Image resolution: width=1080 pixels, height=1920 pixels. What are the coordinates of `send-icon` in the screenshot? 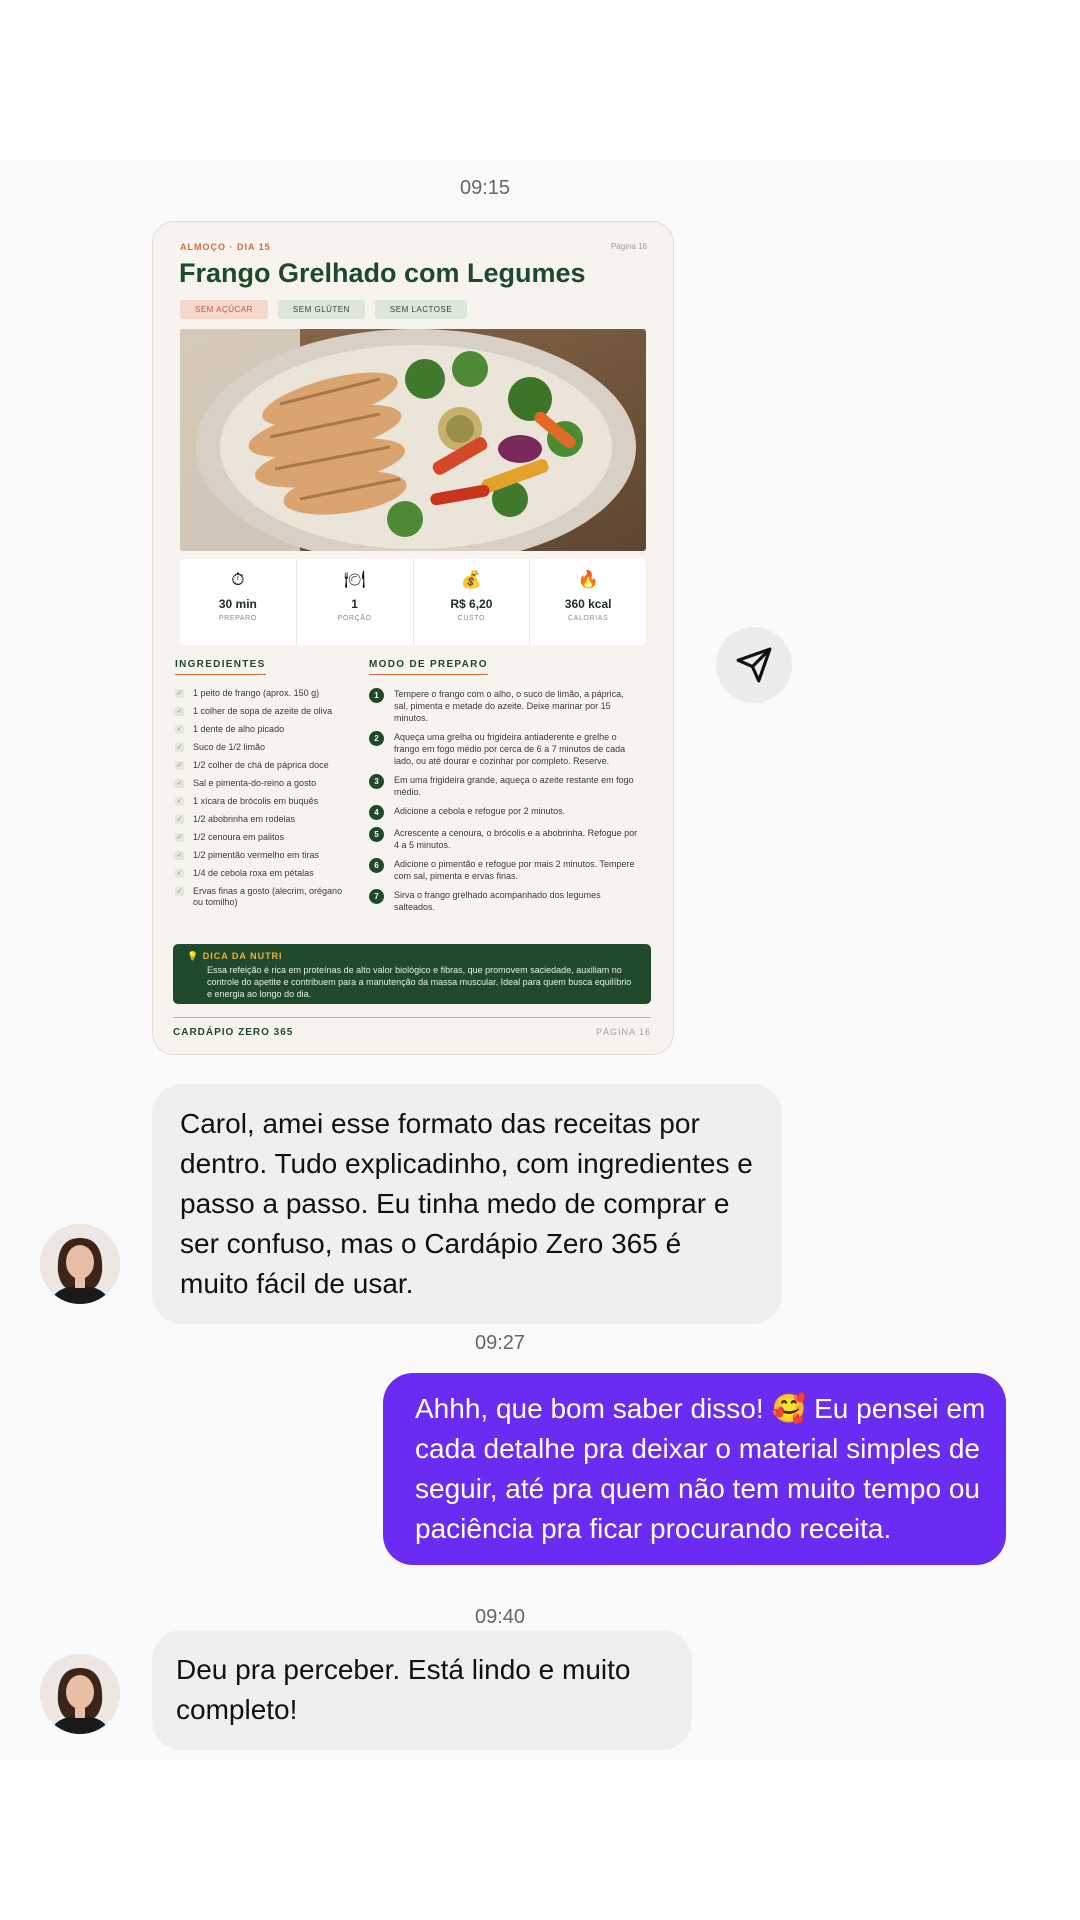 It's located at (754, 665).